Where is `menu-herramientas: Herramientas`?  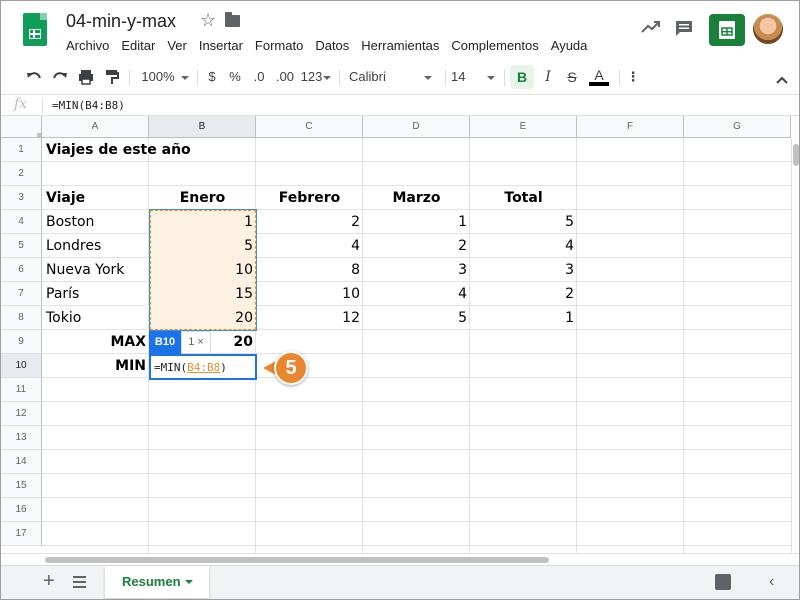 menu-herramientas: Herramientas is located at coordinates (400, 45).